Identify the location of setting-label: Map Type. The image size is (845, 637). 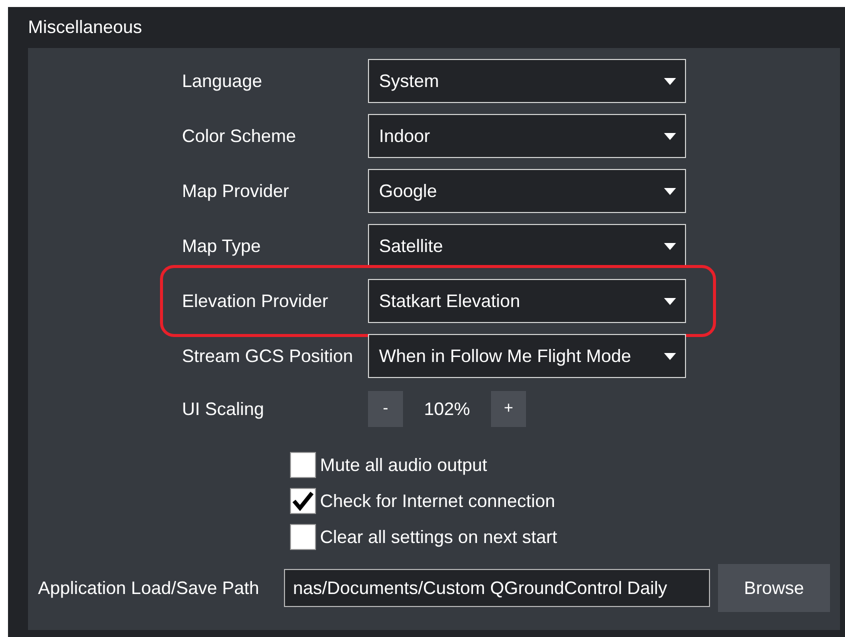
(222, 246).